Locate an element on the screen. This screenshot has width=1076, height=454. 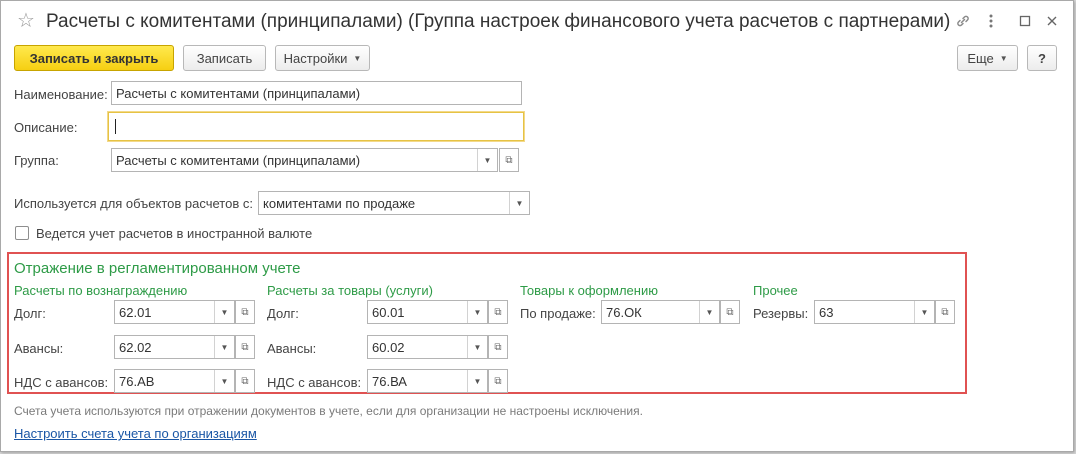
goods-vat-value: 76.ВА is located at coordinates (389, 381).